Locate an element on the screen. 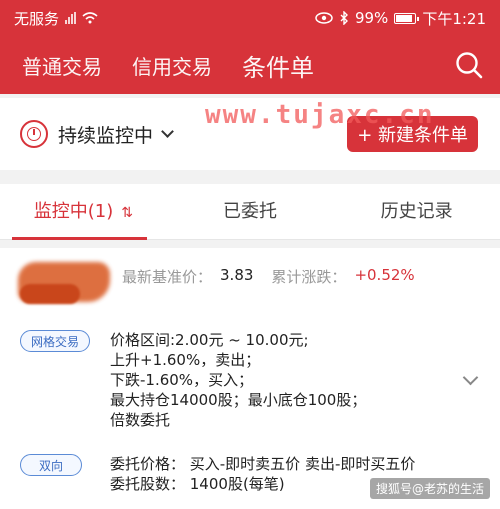 The image size is (500, 509). signal-icon is located at coordinates (71, 18).